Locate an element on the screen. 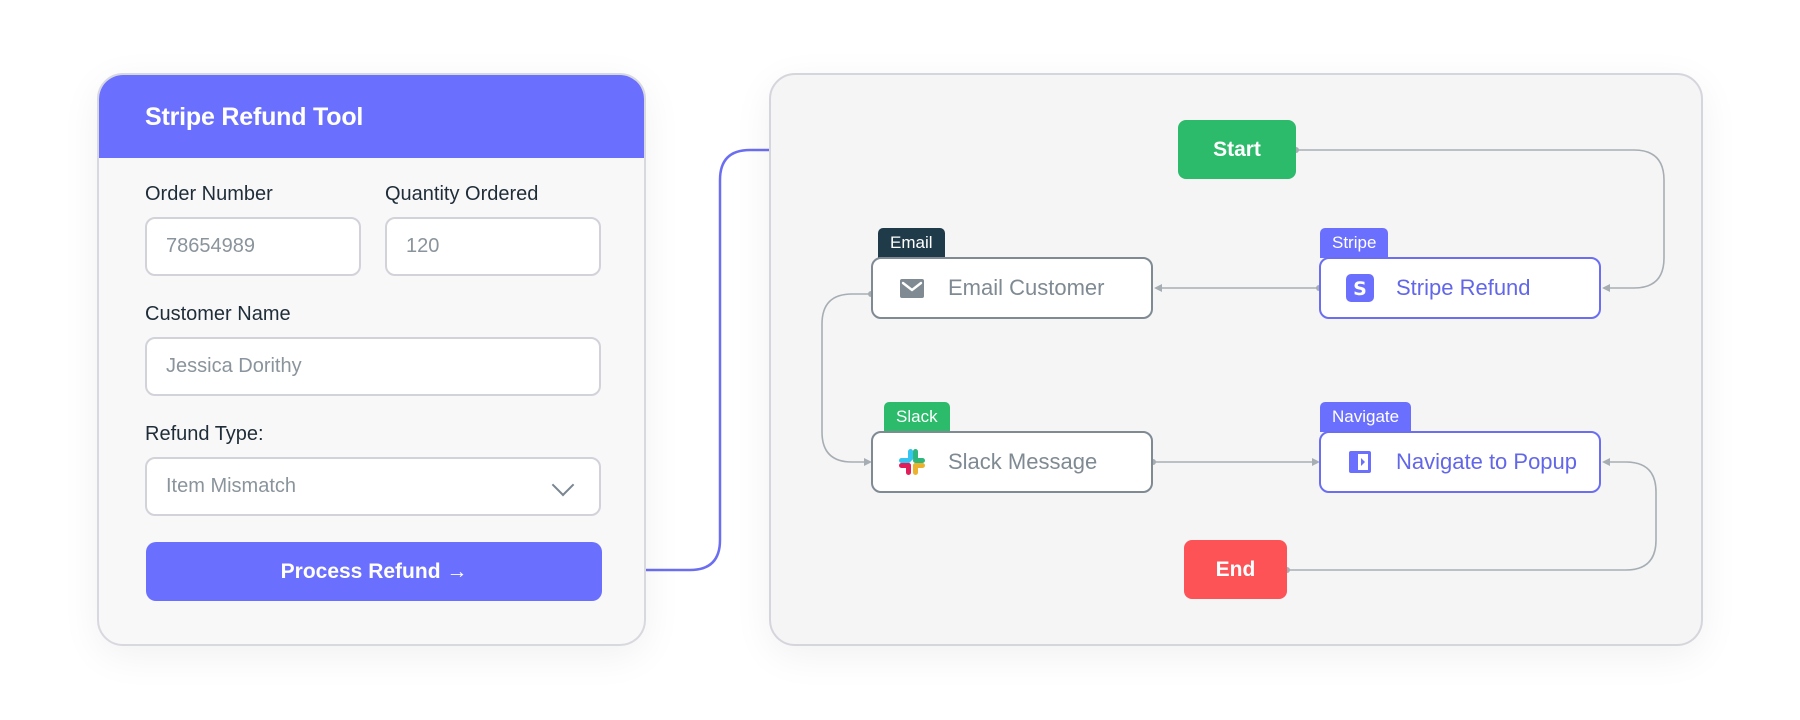 The height and width of the screenshot is (720, 1800). panel-icon is located at coordinates (1360, 462).